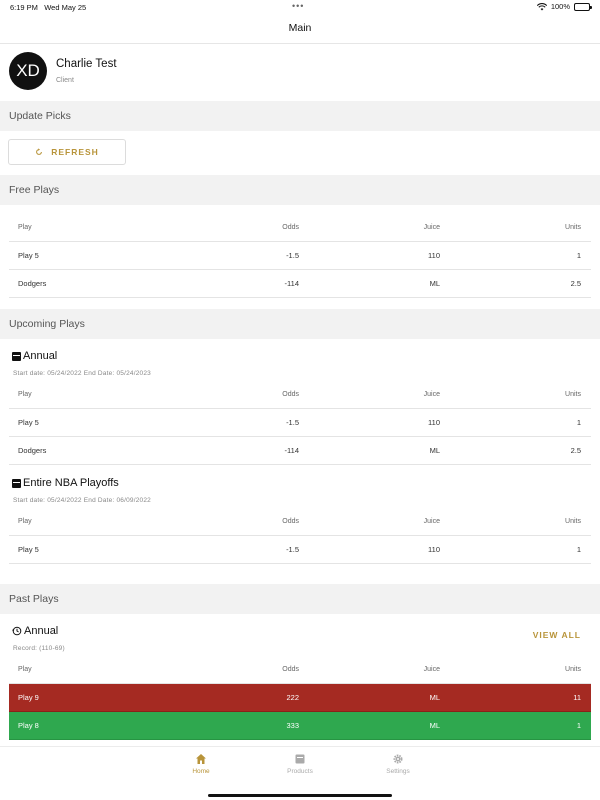 The image size is (600, 800). Describe the element at coordinates (300, 599) in the screenshot. I see `section-past-plays: Past Plays` at that location.